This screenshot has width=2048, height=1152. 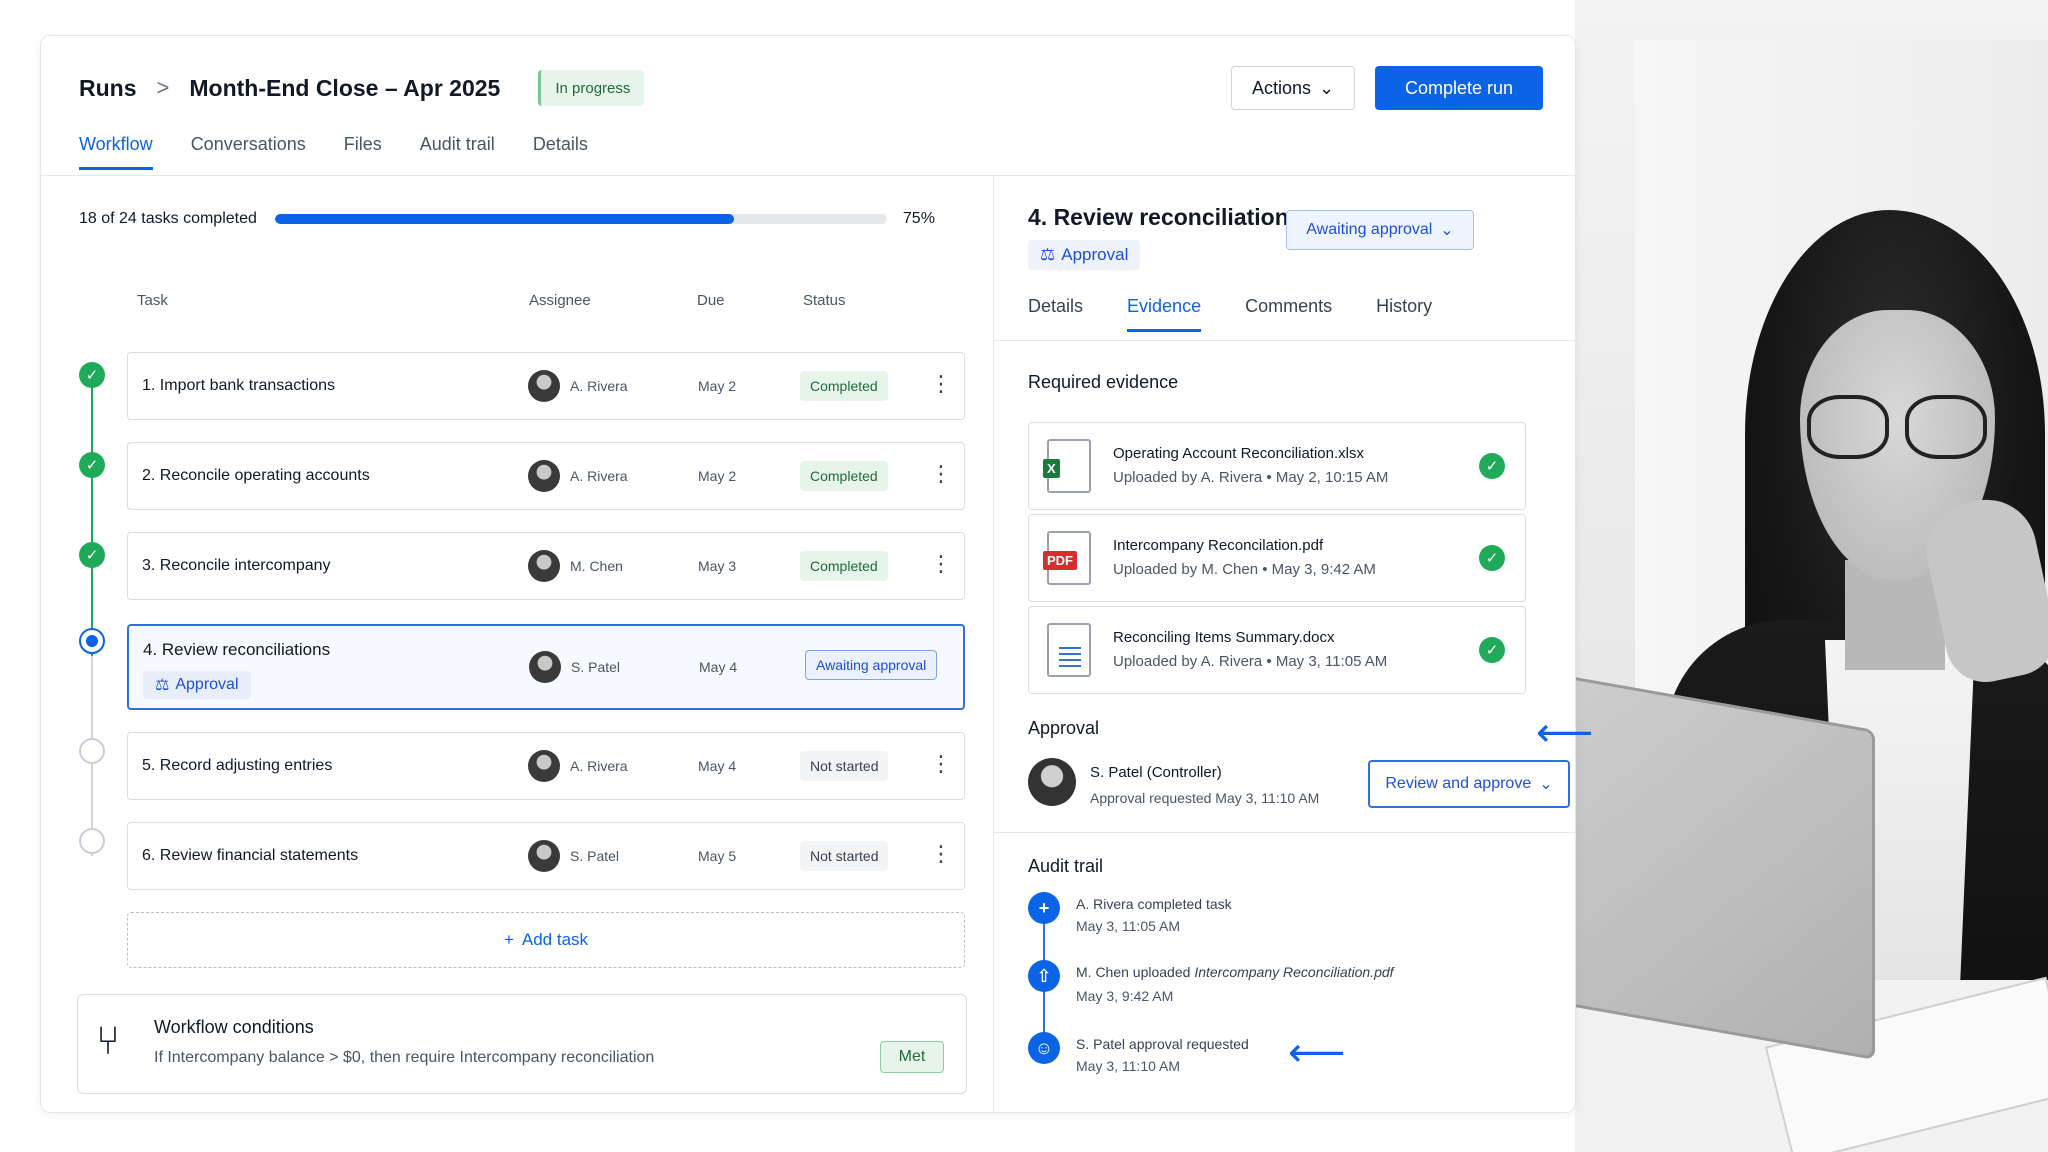 What do you see at coordinates (1064, 728) in the screenshot?
I see `approval-heading: Approval` at bounding box center [1064, 728].